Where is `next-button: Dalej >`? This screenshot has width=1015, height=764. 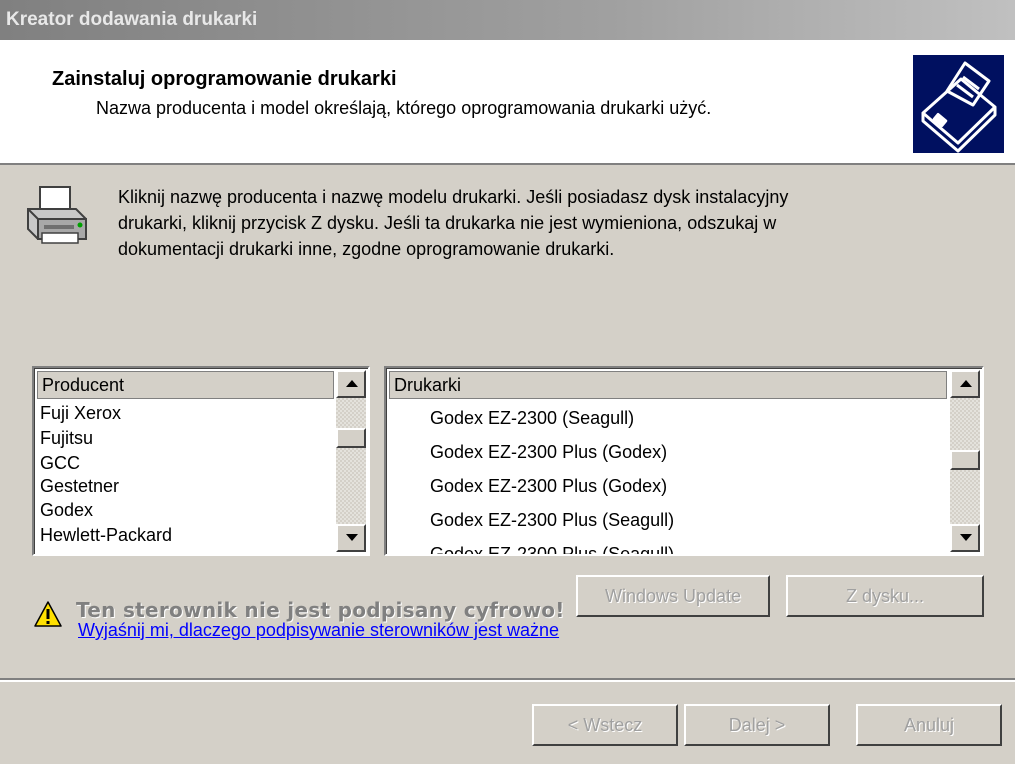
next-button: Dalej > is located at coordinates (757, 725).